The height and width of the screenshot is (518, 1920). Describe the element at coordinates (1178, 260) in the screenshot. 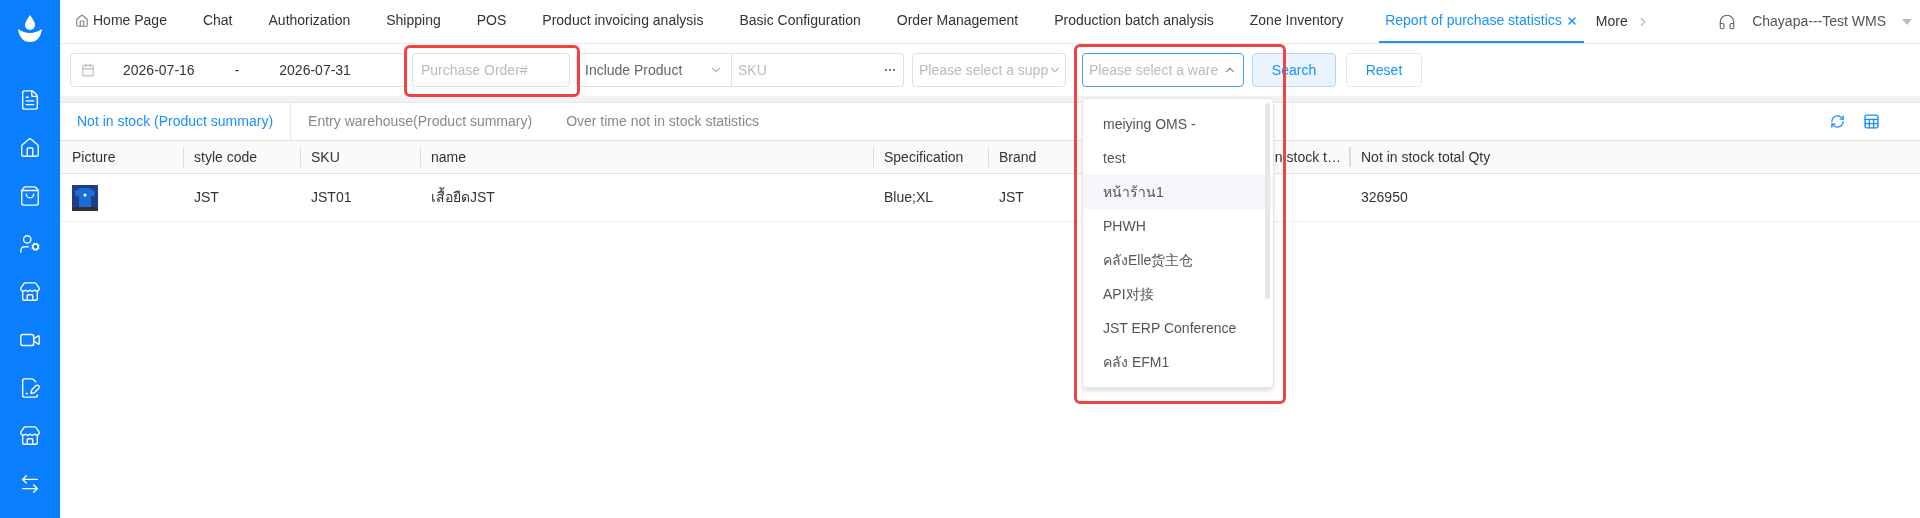

I see `dropdown-option: คลังElle货主仓` at that location.